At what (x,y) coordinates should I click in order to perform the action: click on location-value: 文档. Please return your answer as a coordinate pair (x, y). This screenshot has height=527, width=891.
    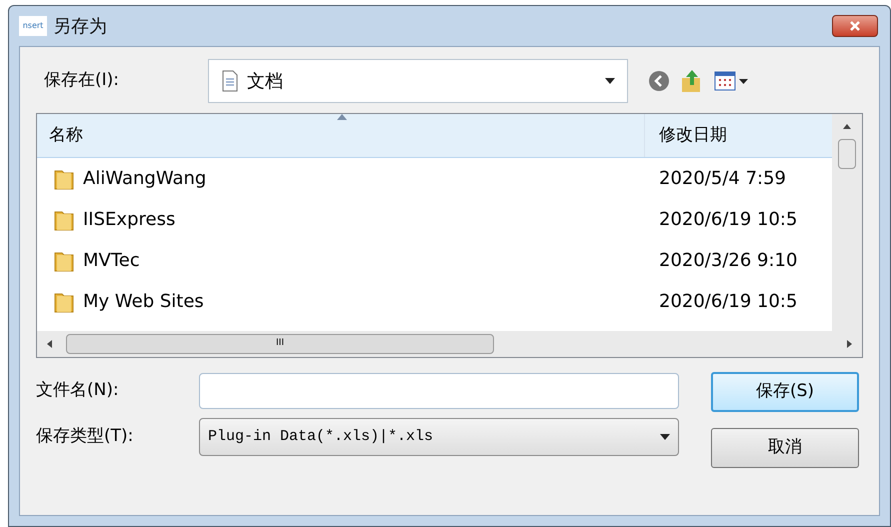
    Looking at the image, I should click on (265, 82).